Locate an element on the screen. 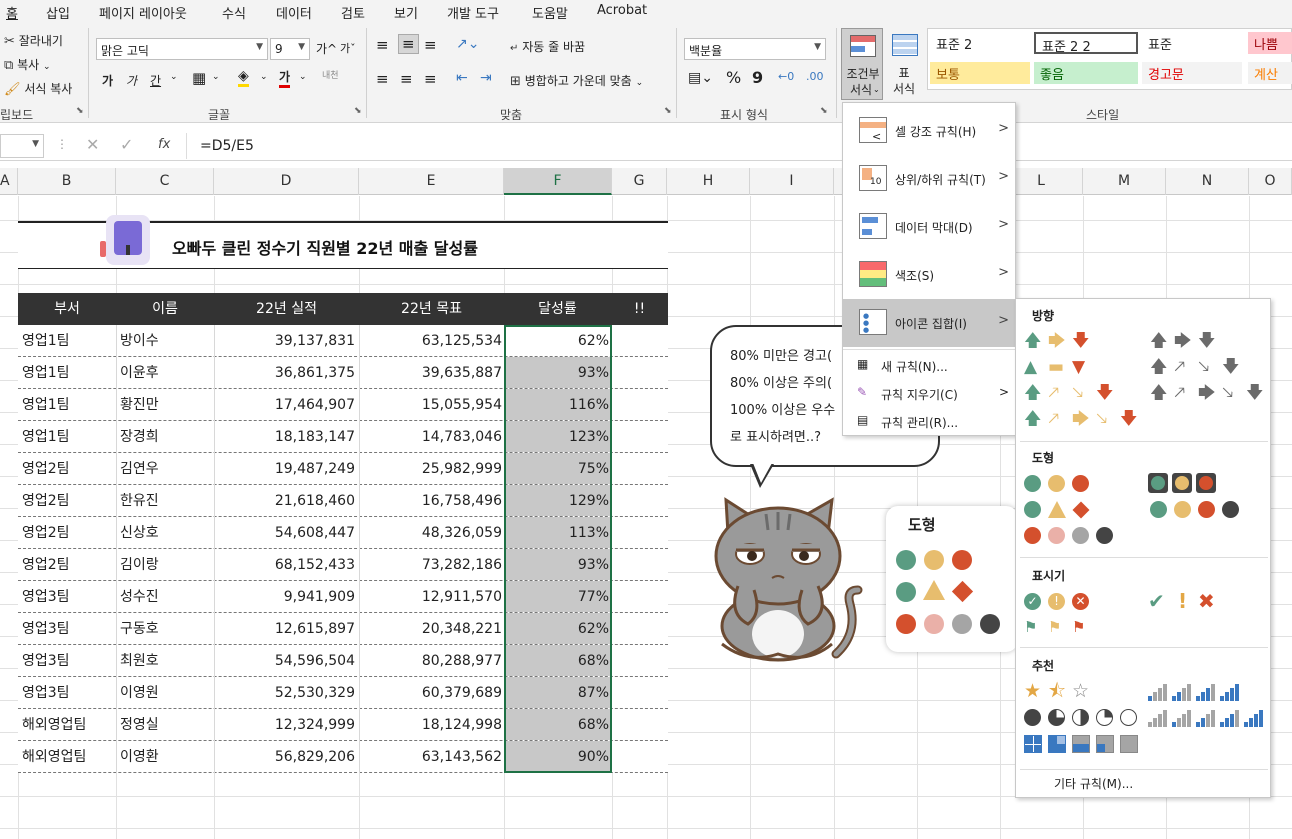 This screenshot has width=1292, height=839. target-cell: 80,288,977 is located at coordinates (430, 661).